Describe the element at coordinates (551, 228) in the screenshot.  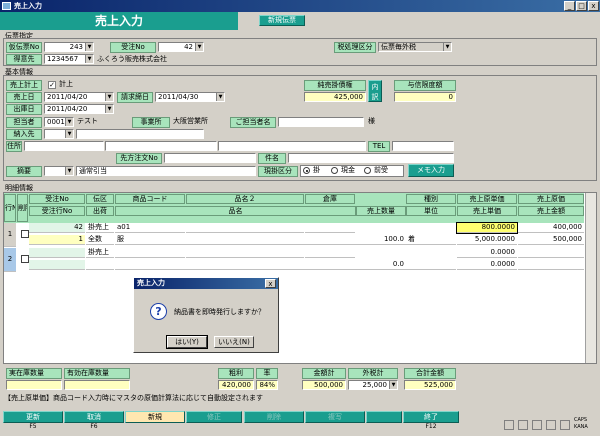
I see `row0-cost: 400,000` at that location.